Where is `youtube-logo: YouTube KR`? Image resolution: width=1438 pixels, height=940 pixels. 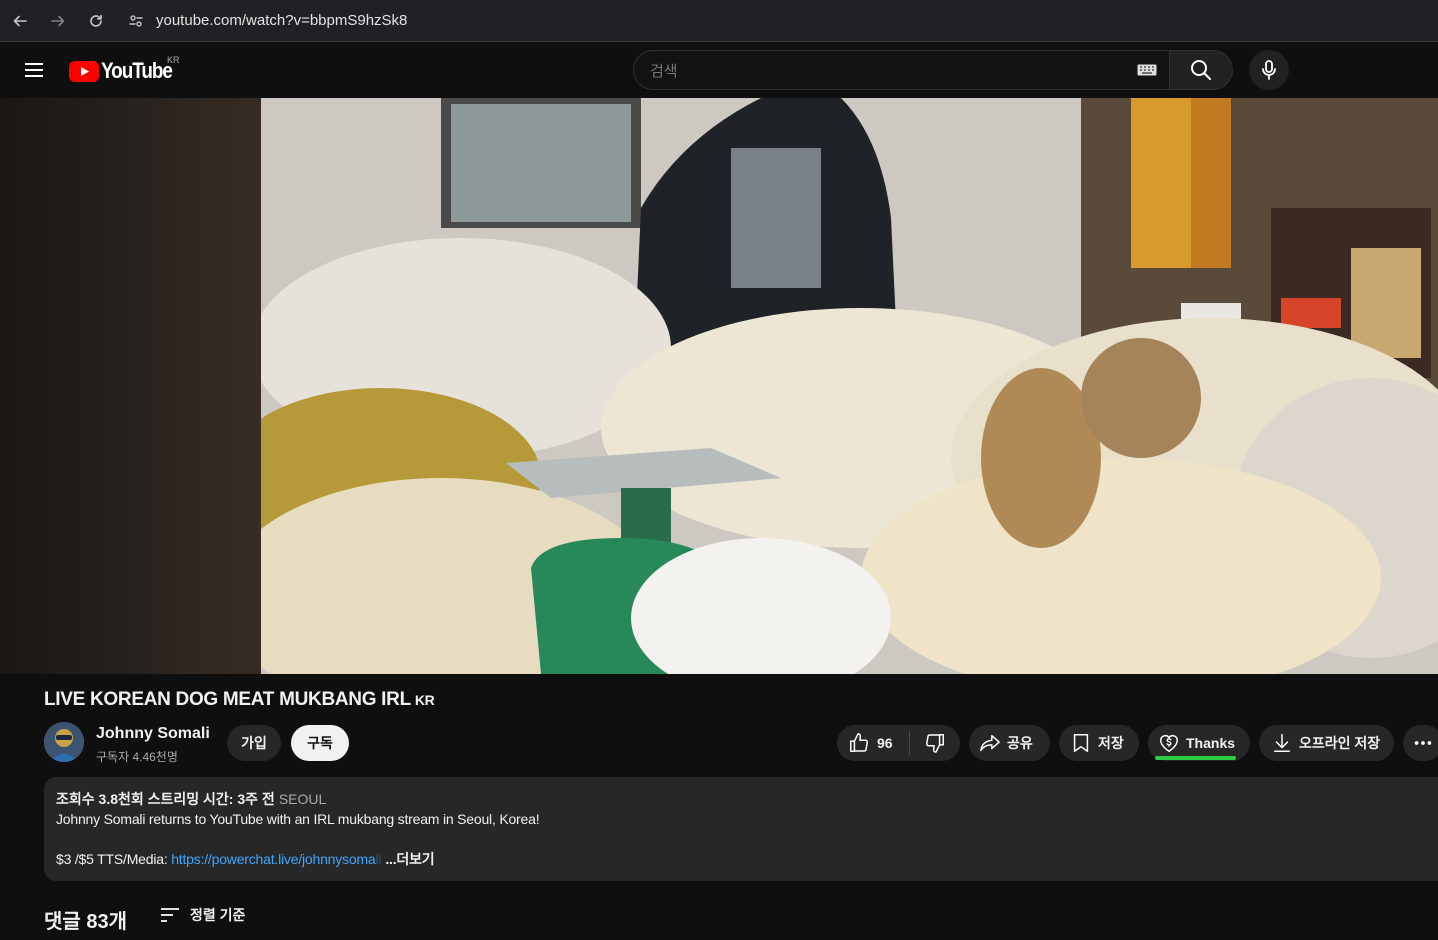
youtube-logo: YouTube KR is located at coordinates (126, 69).